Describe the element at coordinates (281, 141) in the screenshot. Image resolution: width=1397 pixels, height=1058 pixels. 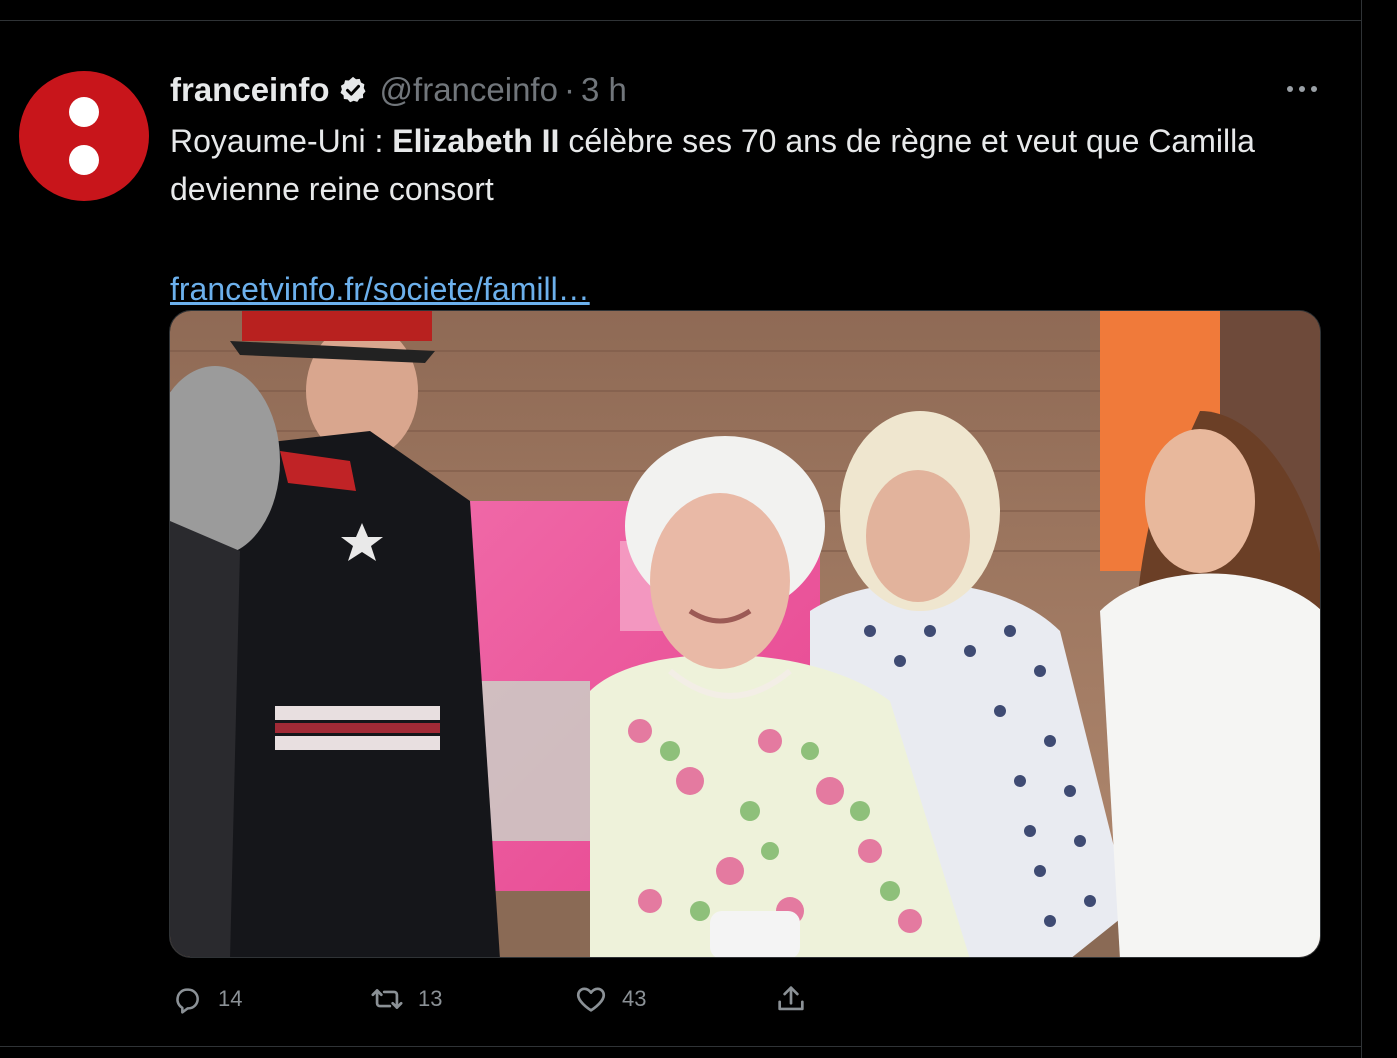
I see `tweet-text-prefix: Royaume-Uni :` at that location.